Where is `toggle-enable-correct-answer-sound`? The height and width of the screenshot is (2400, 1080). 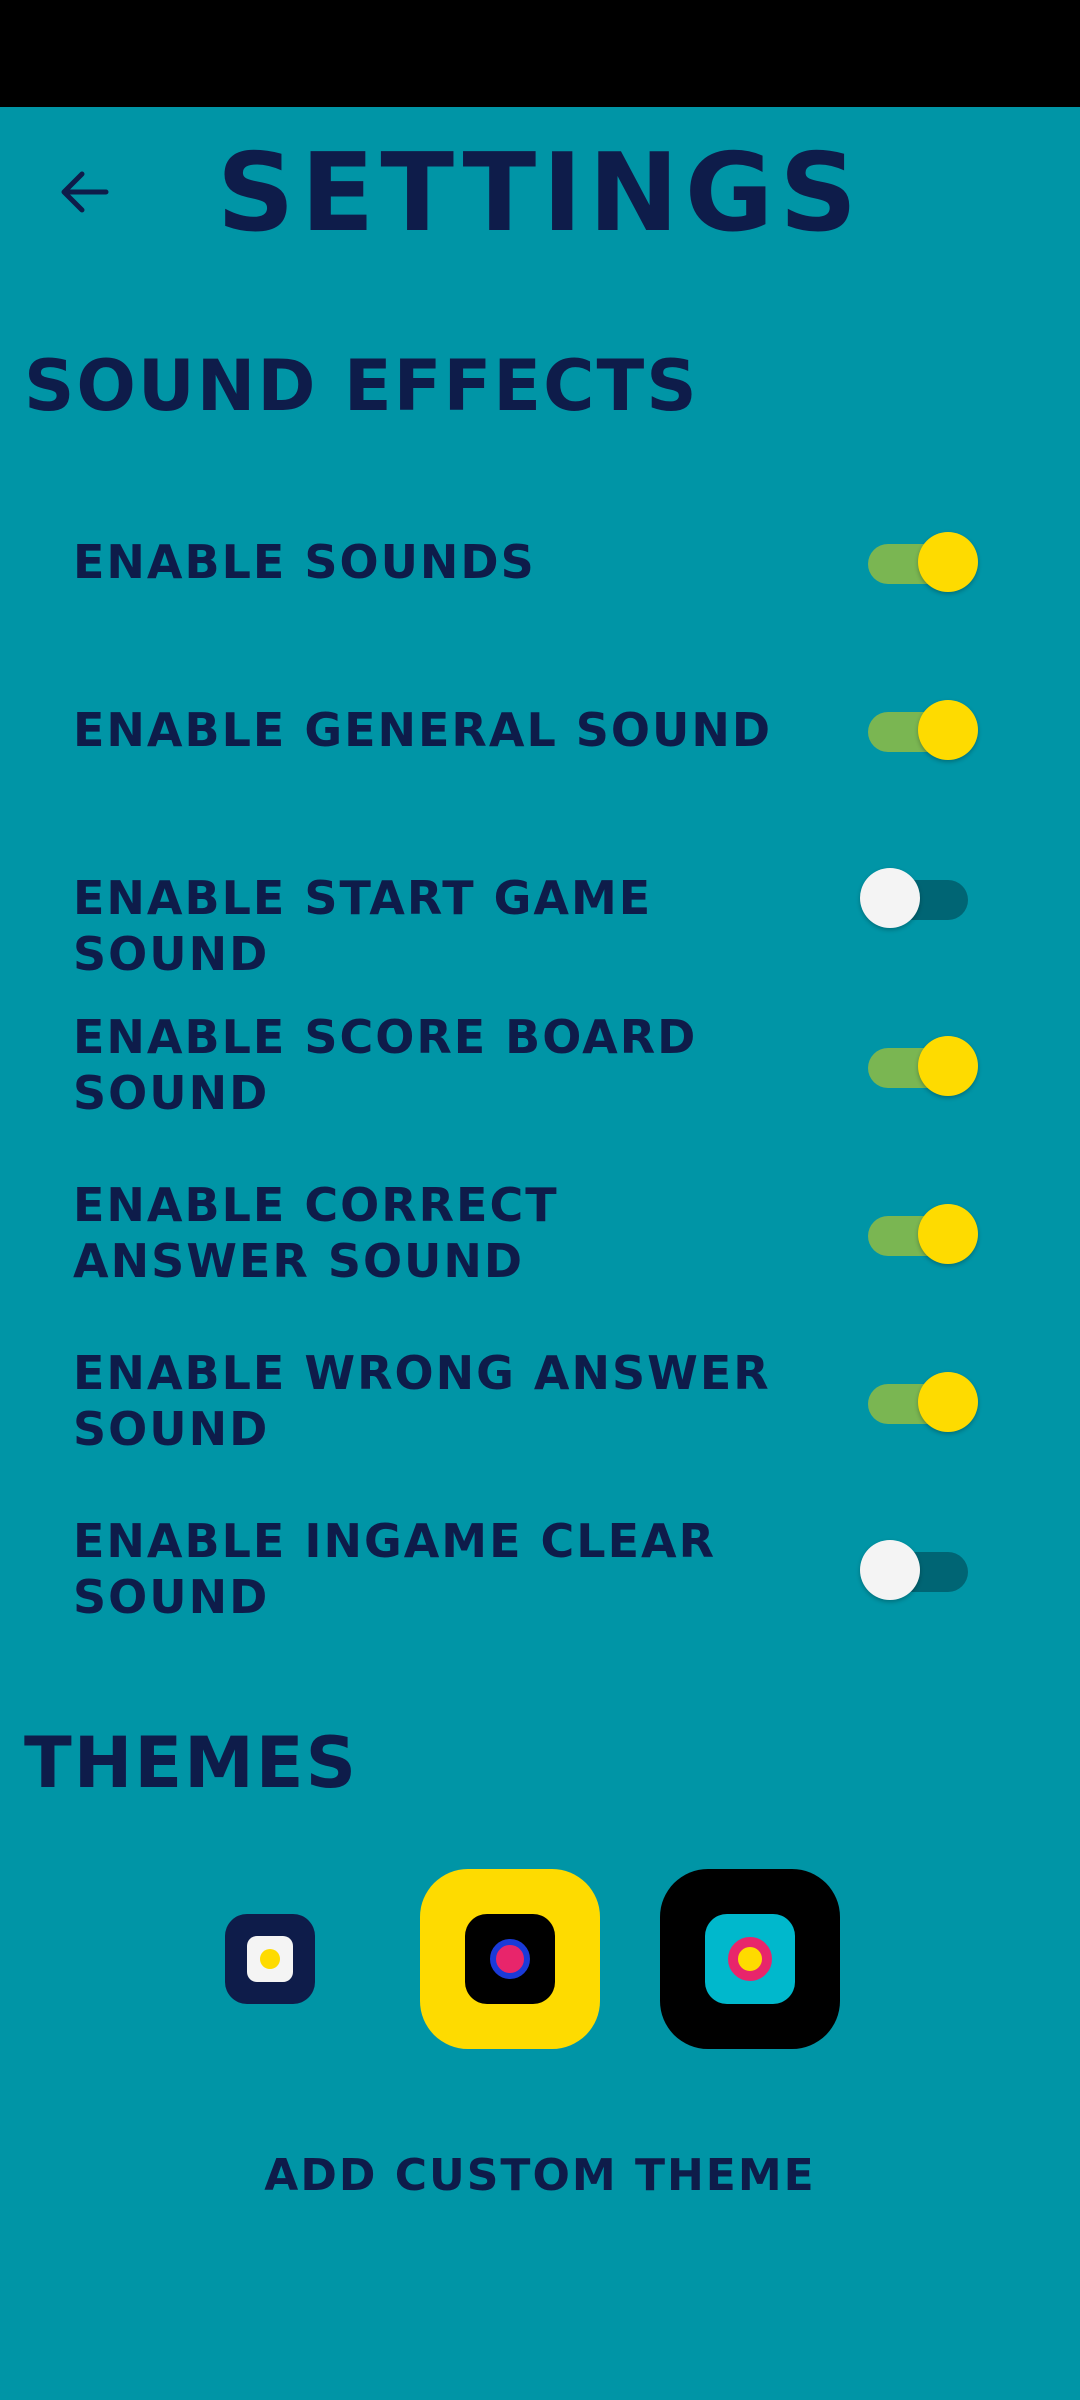 toggle-enable-correct-answer-sound is located at coordinates (918, 1234).